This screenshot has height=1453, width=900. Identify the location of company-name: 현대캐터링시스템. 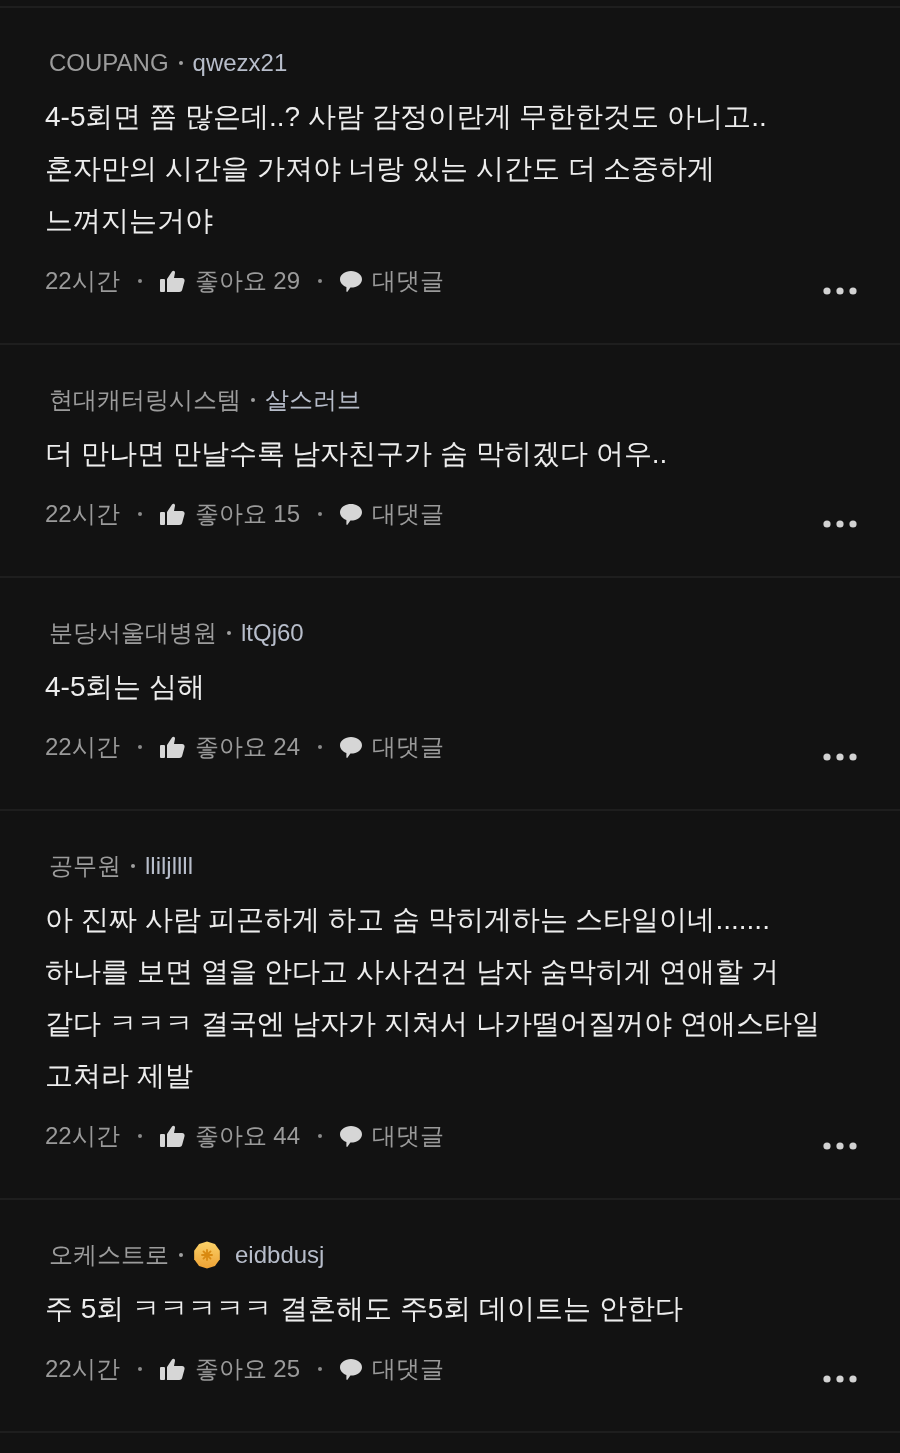
(145, 400).